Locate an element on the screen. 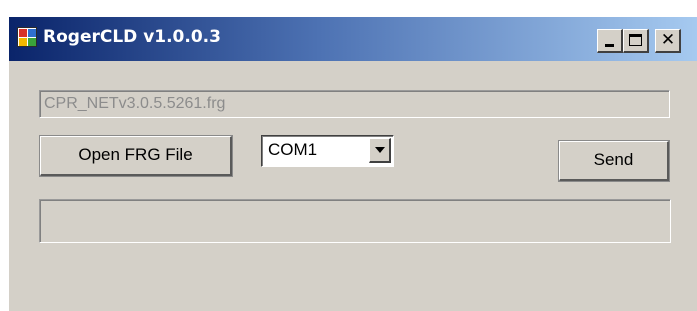  title-bar: RogerCLD v1.0.0.3 ✕ is located at coordinates (353, 39).